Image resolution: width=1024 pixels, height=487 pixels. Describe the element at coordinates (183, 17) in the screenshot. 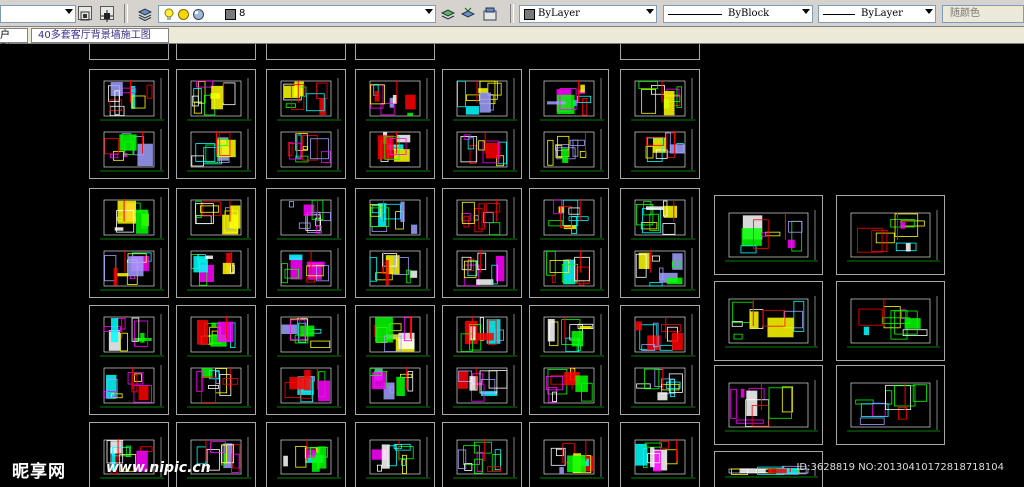

I see `layer-freeze-icon` at that location.